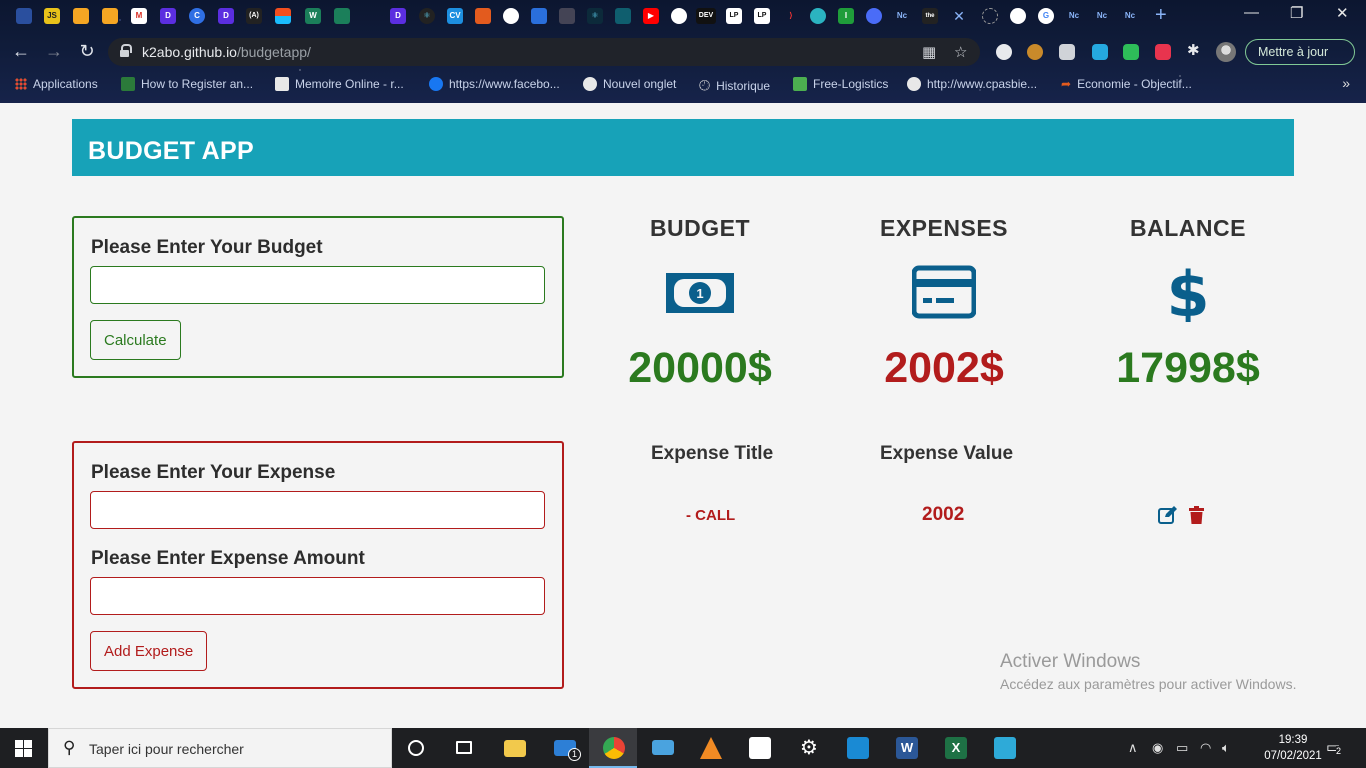 The width and height of the screenshot is (1366, 768). I want to click on taskbar-pc, so click(662, 748).